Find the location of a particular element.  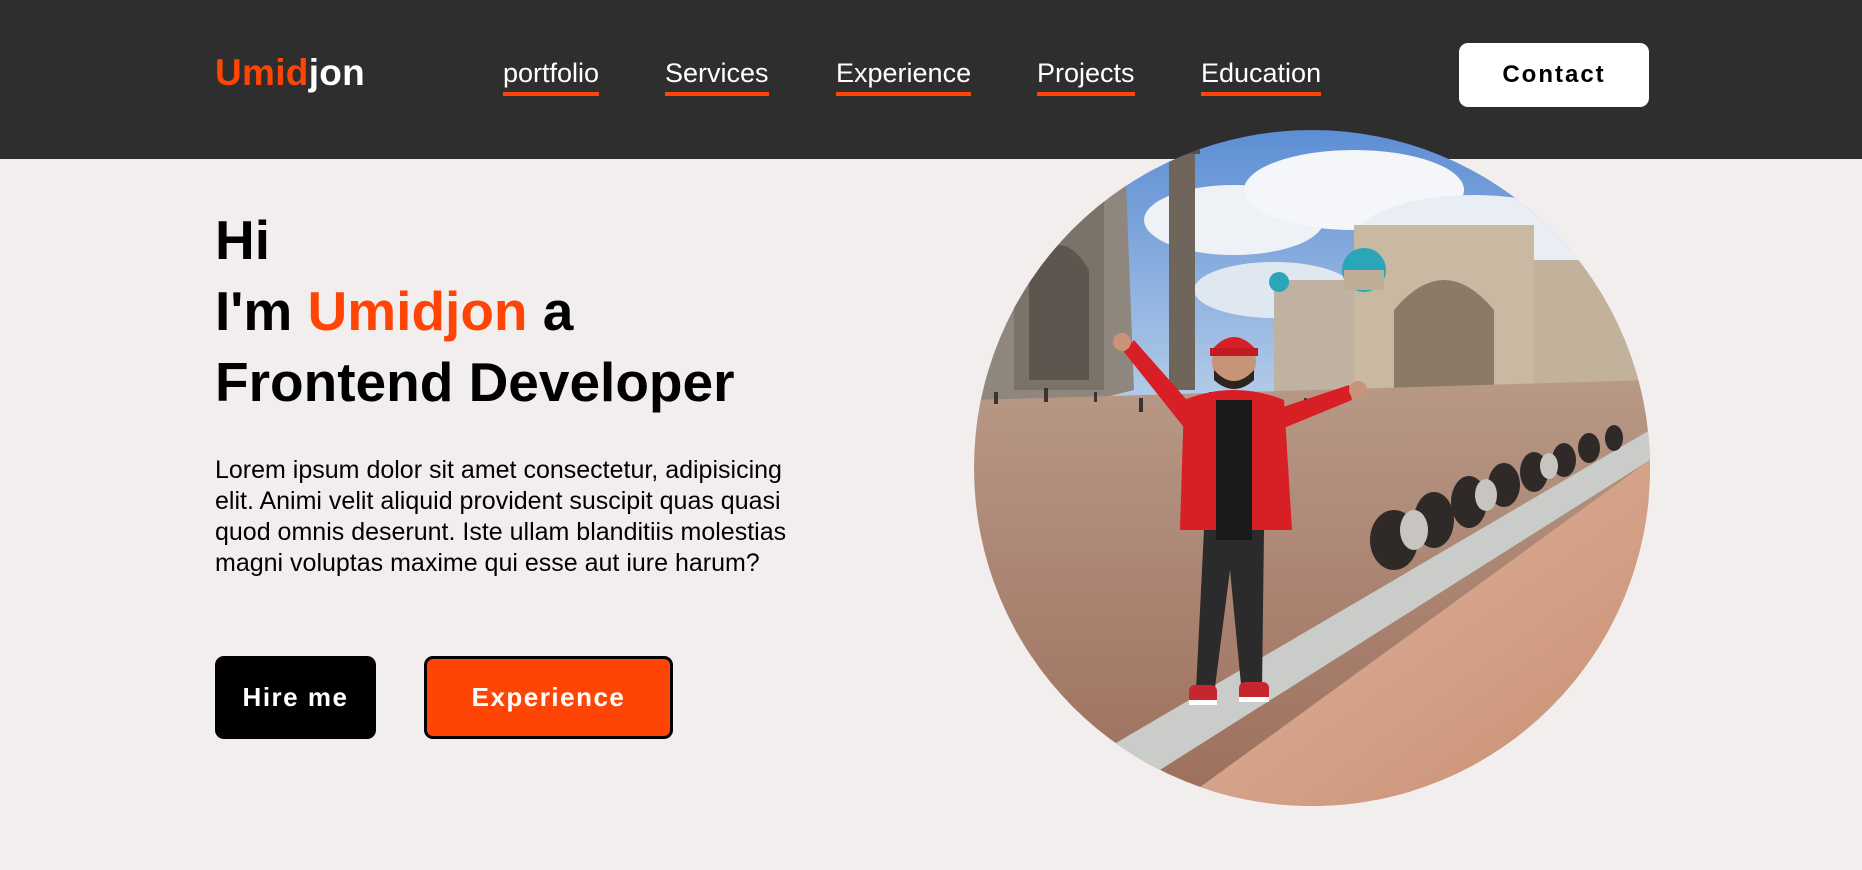

nav-link-projects: Projects is located at coordinates (1086, 76).